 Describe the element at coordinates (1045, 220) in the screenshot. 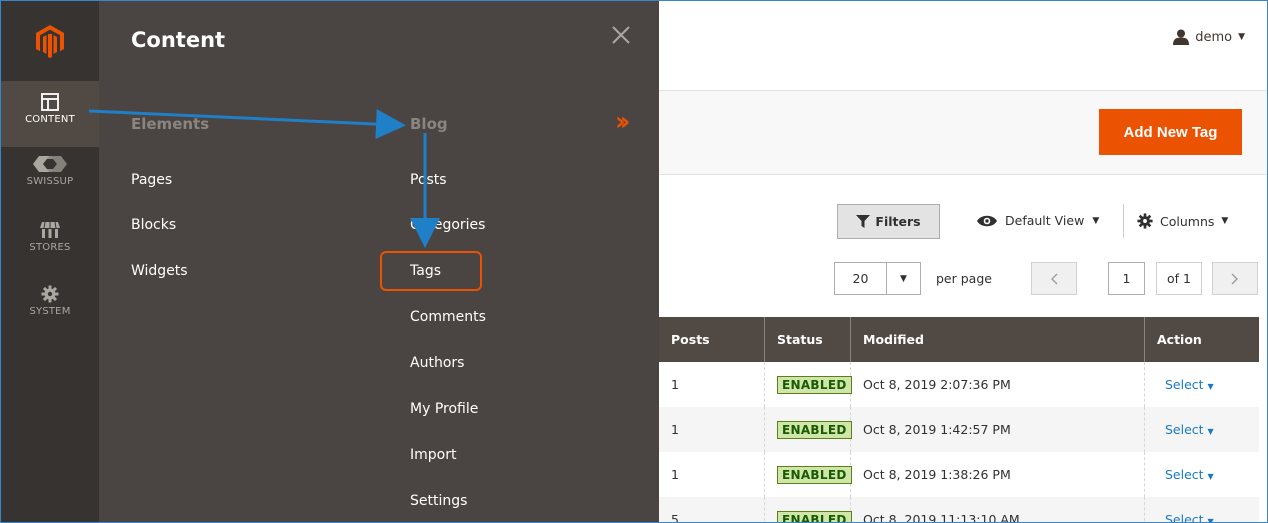

I see `default-view-label: Default View` at that location.